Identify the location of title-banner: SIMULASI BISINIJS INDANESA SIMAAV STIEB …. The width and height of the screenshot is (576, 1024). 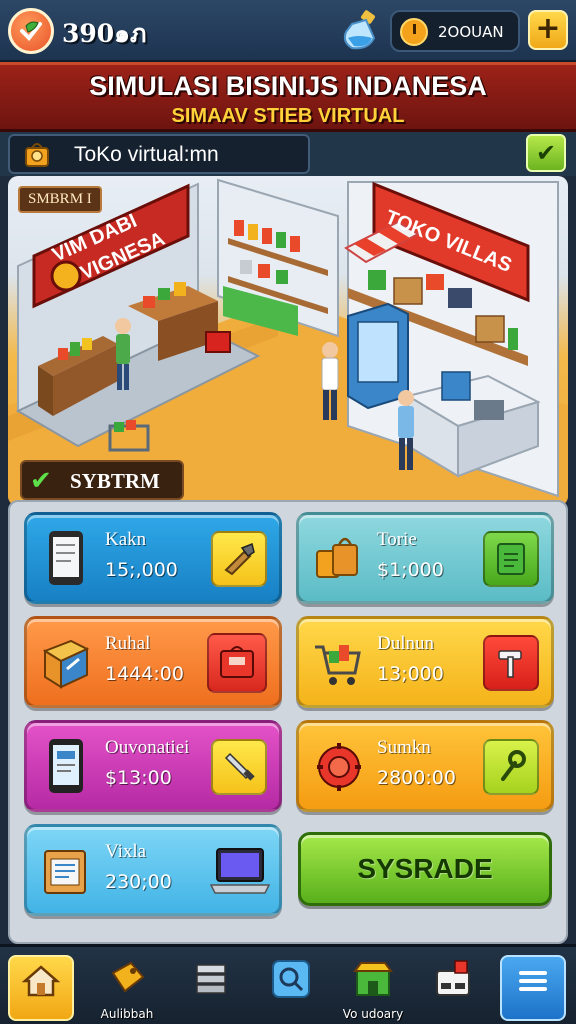
(288, 97).